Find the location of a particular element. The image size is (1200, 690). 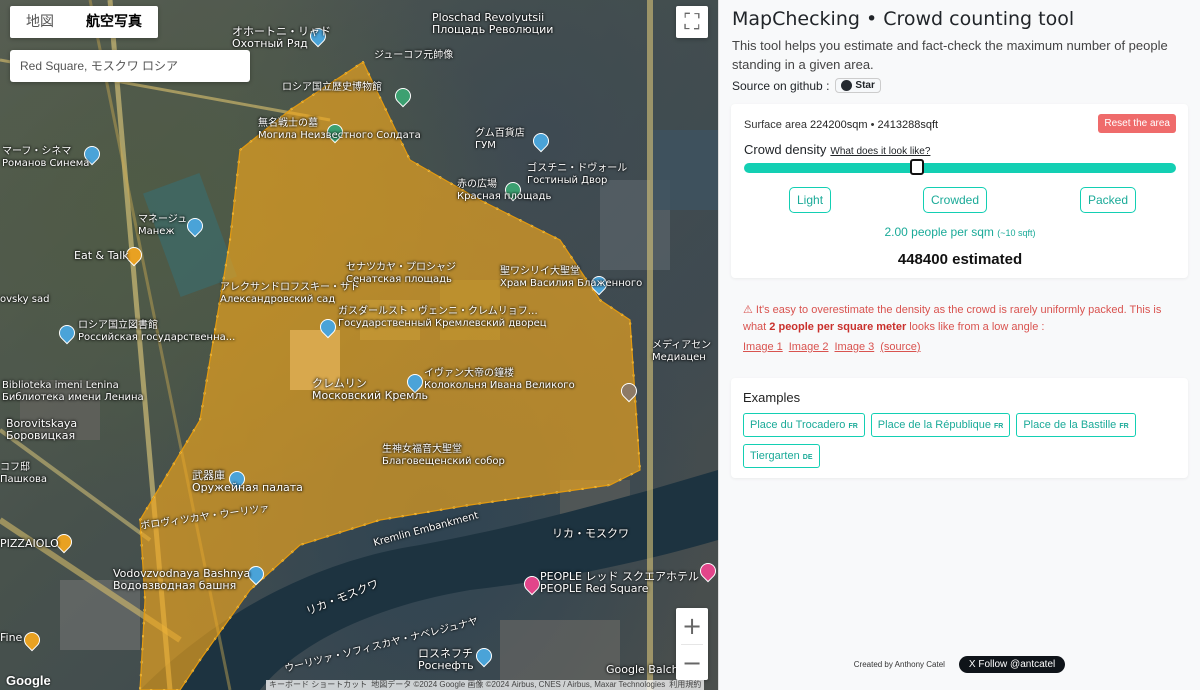

map-label: イヴァン大帝の鐘楼 Колокольня Ивана Великого is located at coordinates (499, 379).